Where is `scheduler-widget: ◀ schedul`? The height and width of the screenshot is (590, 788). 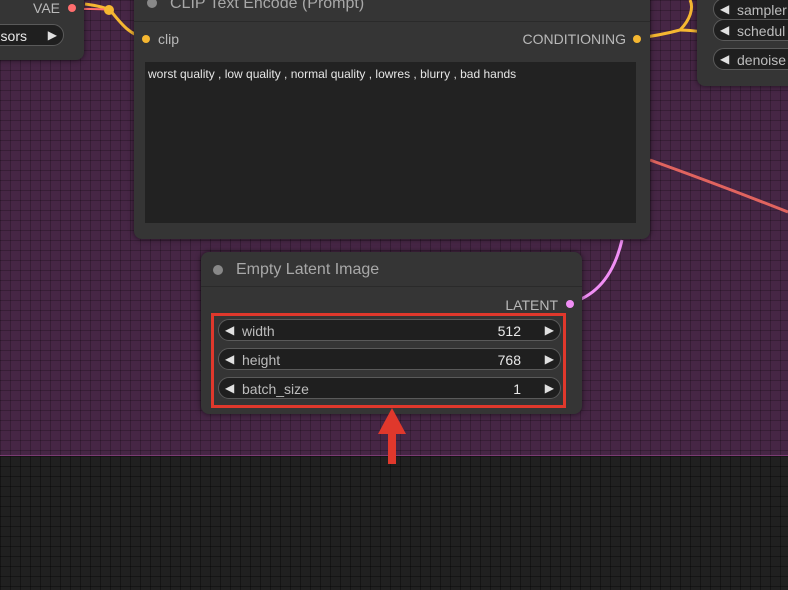 scheduler-widget: ◀ schedul is located at coordinates (750, 30).